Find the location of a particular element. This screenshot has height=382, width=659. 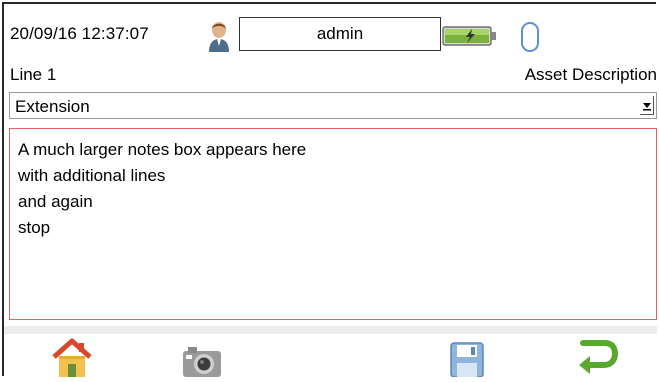

status-pill-icon is located at coordinates (530, 37).